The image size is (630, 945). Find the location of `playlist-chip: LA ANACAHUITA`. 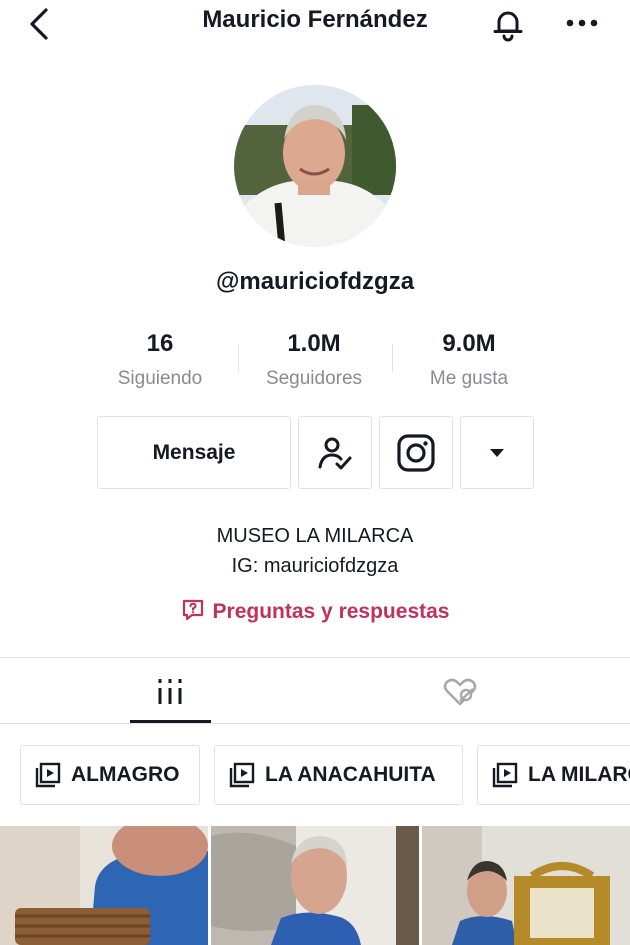

playlist-chip: LA ANACAHUITA is located at coordinates (338, 775).